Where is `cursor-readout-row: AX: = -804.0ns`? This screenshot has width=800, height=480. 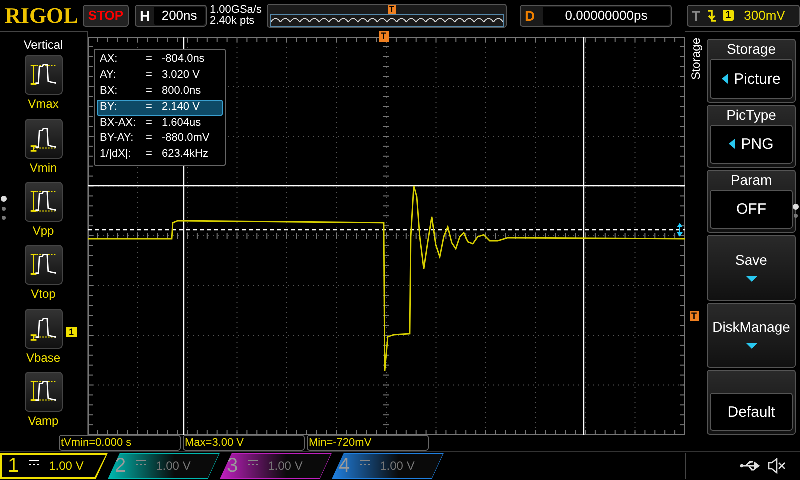
cursor-readout-row: AX: = -804.0ns is located at coordinates (160, 60).